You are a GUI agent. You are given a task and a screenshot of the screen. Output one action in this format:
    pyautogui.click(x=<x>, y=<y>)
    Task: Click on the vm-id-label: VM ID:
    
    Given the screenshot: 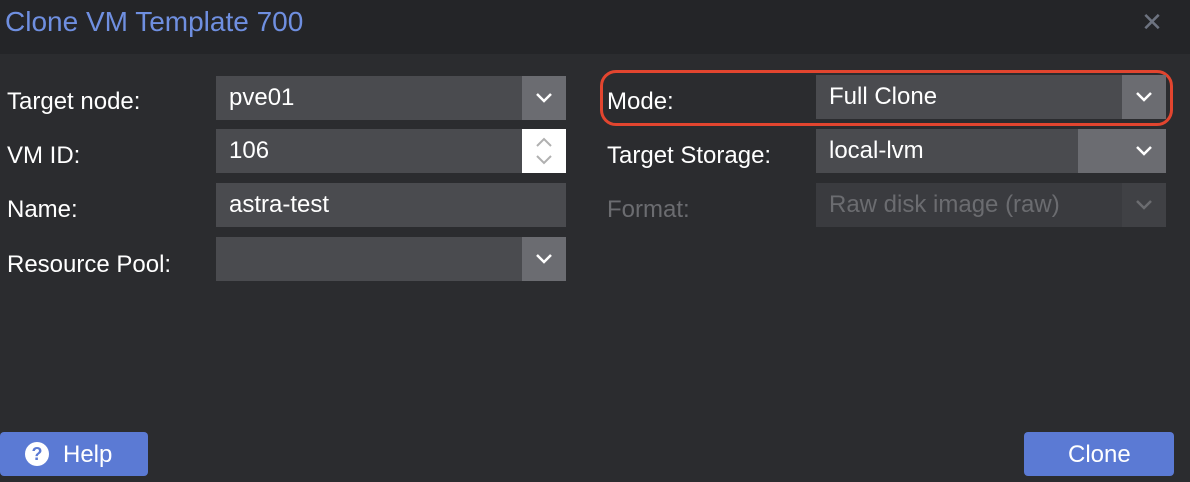 What is the action you would take?
    pyautogui.click(x=44, y=155)
    